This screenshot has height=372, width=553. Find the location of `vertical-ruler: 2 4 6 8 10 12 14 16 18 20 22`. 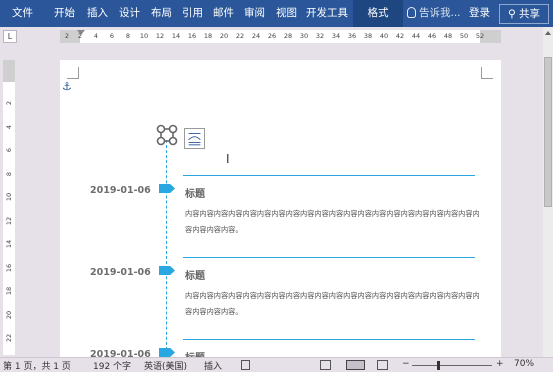

vertical-ruler: 2 4 6 8 10 12 14 16 18 20 22 is located at coordinates (9, 207).